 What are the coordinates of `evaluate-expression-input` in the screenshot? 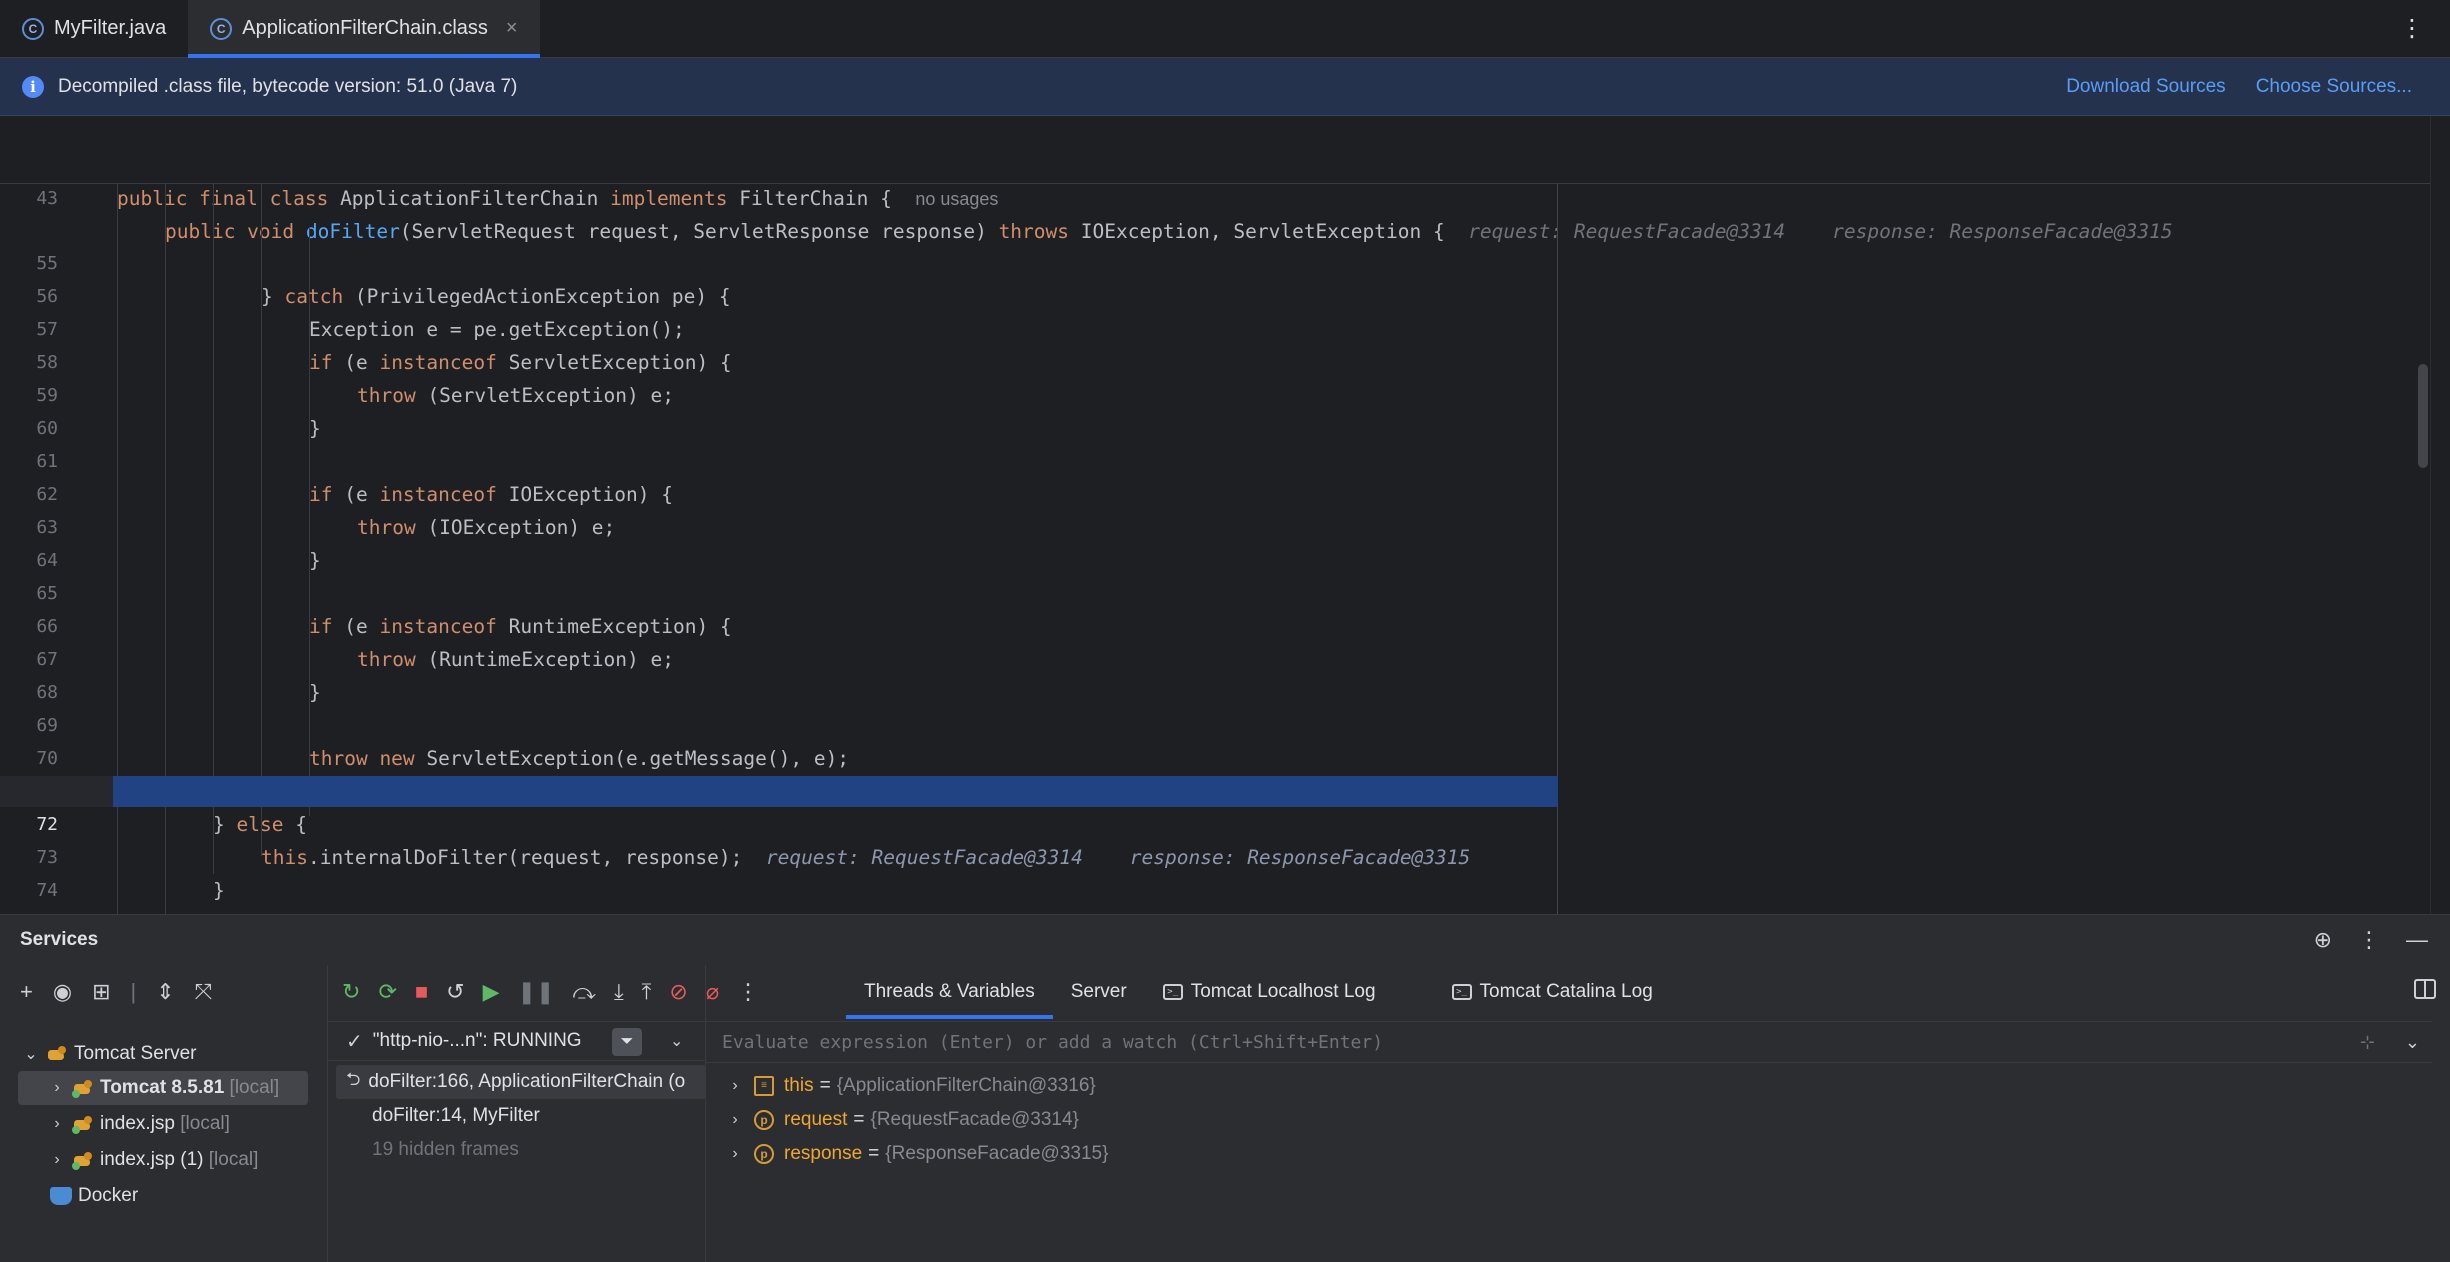 It's located at (1472, 1042).